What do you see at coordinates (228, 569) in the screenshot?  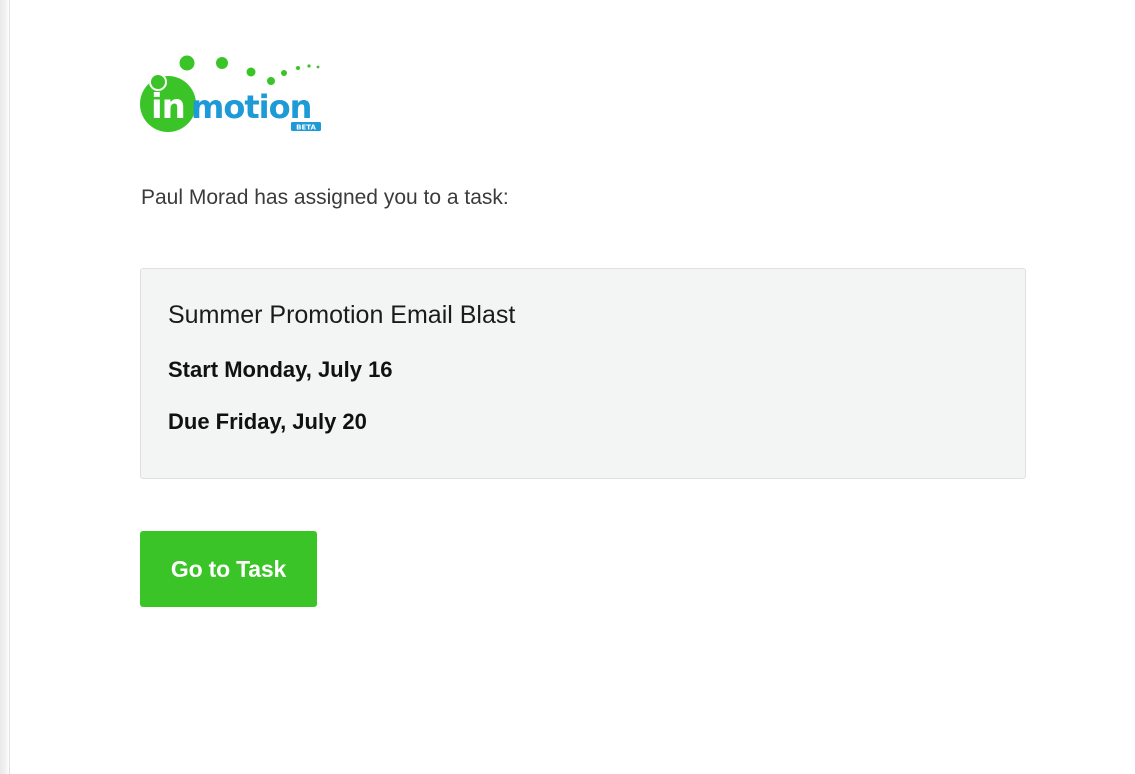 I see `go-to-task-button: Go to Task` at bounding box center [228, 569].